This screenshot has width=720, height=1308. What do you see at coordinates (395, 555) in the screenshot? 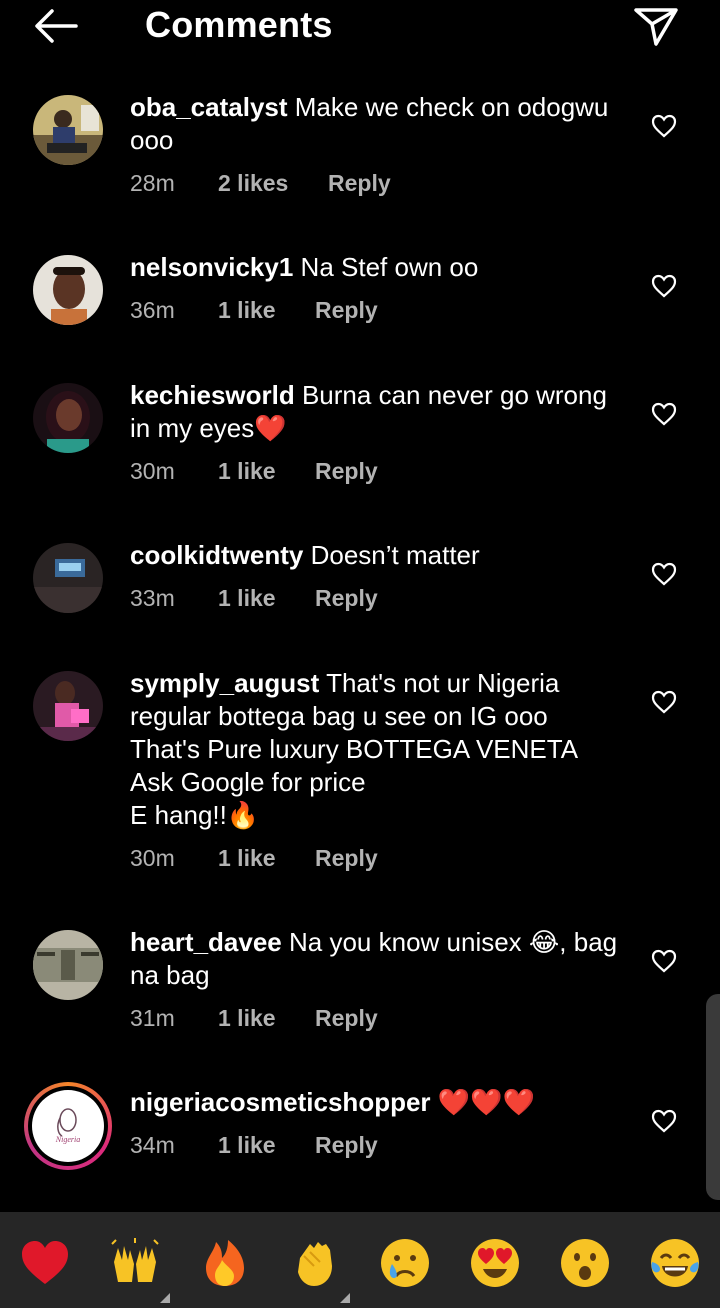
I see `comment-text: Doesn’t matter` at bounding box center [395, 555].